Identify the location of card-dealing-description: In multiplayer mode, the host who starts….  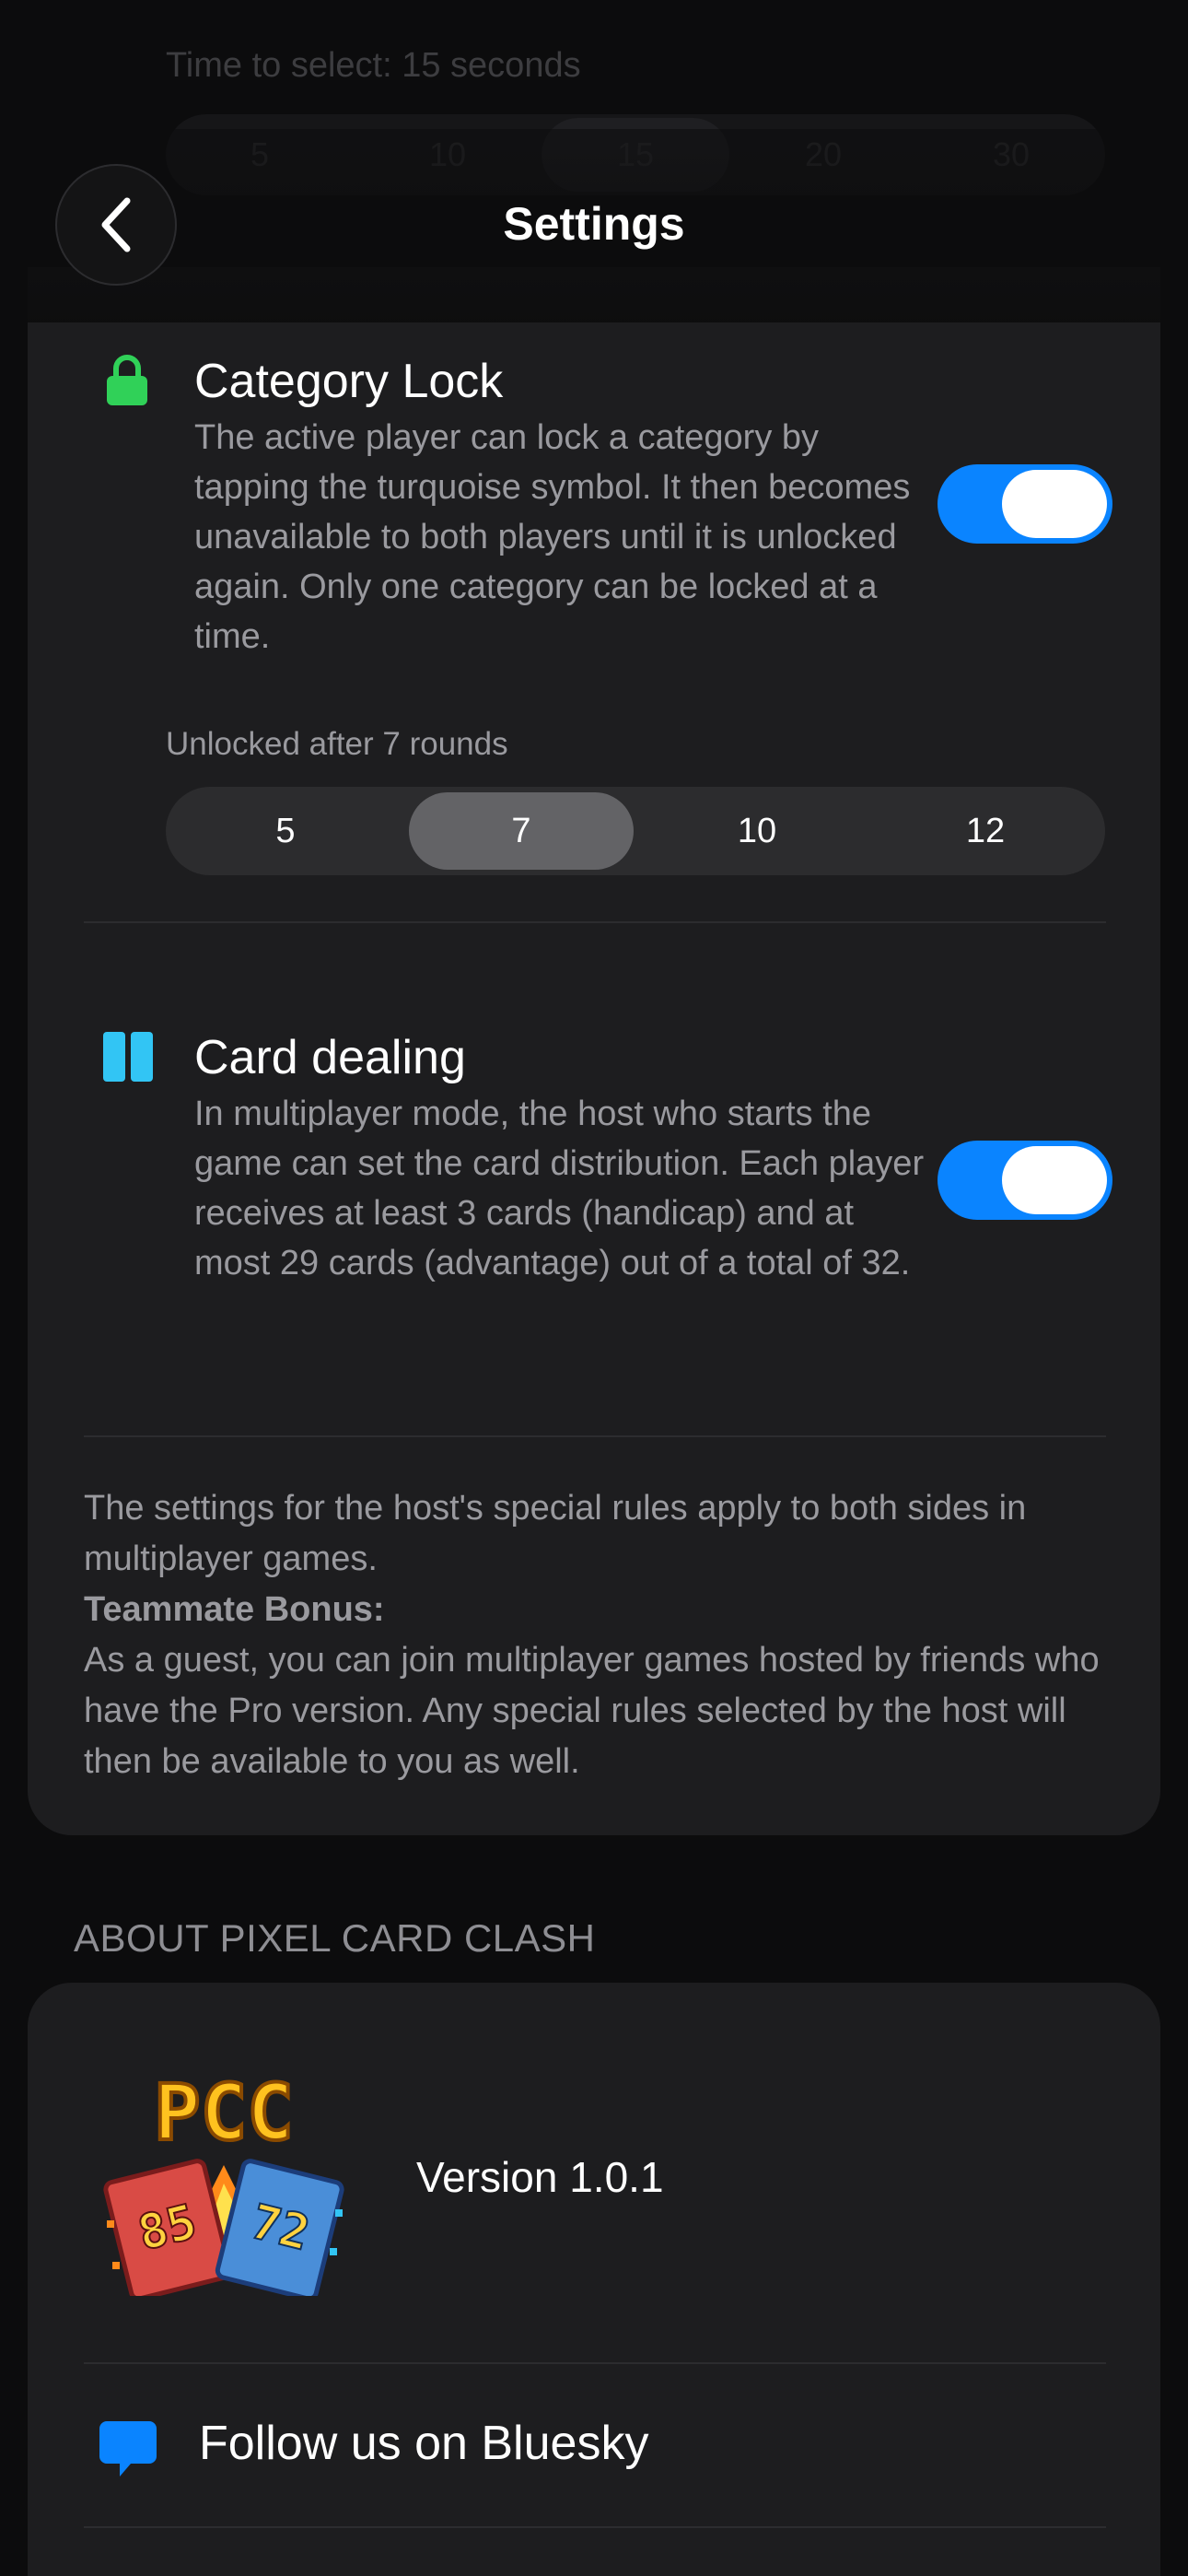
(559, 1188).